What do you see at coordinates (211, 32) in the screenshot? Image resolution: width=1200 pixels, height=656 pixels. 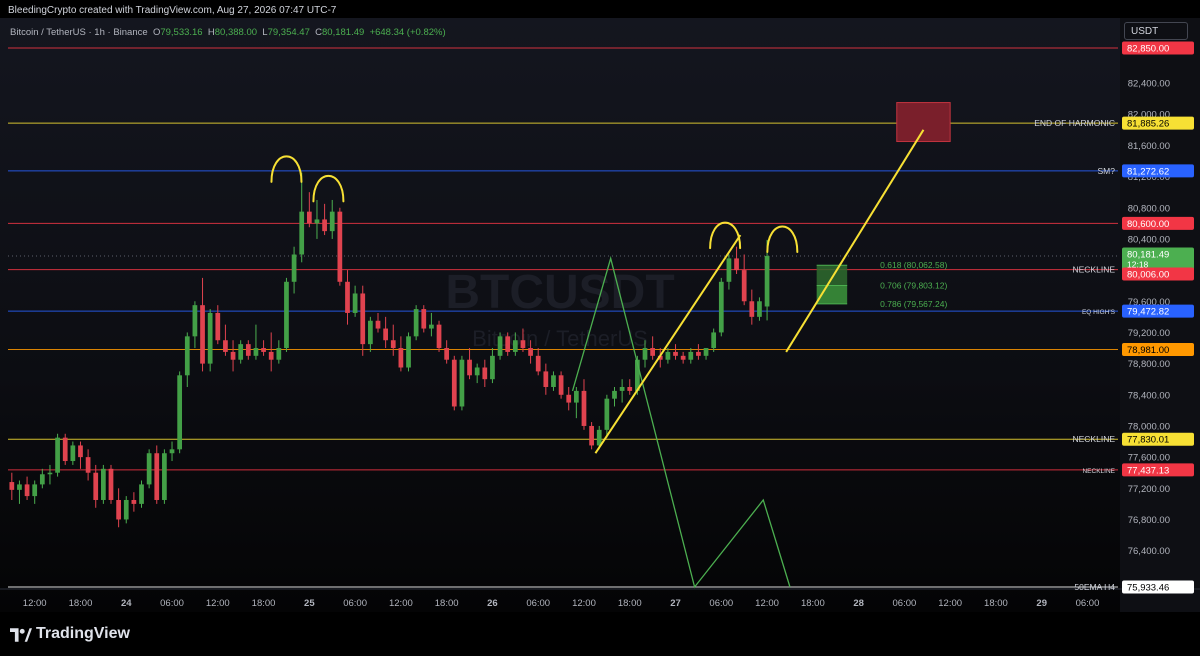 I see `legend-h-label: H` at bounding box center [211, 32].